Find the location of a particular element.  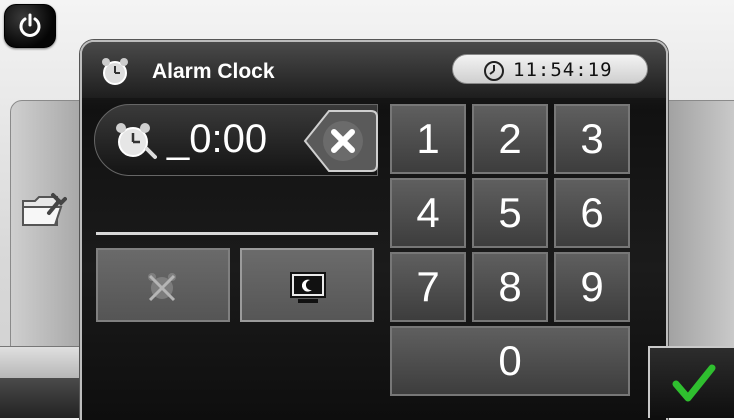

alarm-time-value: _0:00 is located at coordinates (217, 139).